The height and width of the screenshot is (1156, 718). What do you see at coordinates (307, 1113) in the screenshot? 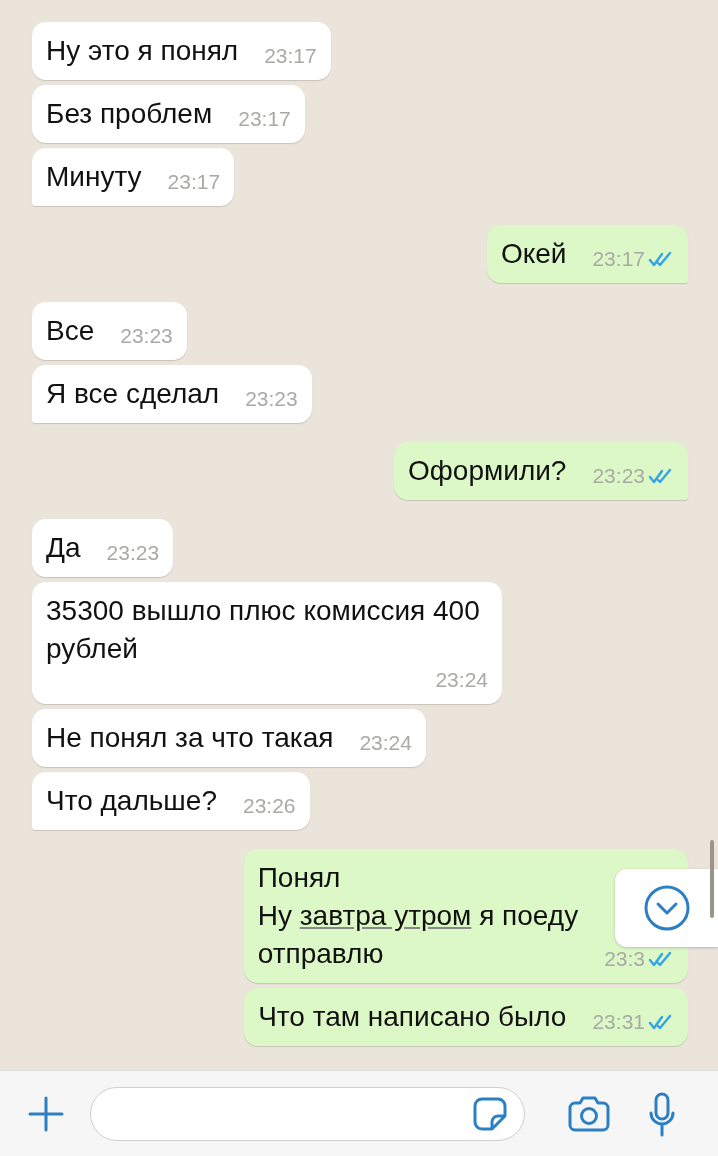
I see `message-input-field` at bounding box center [307, 1113].